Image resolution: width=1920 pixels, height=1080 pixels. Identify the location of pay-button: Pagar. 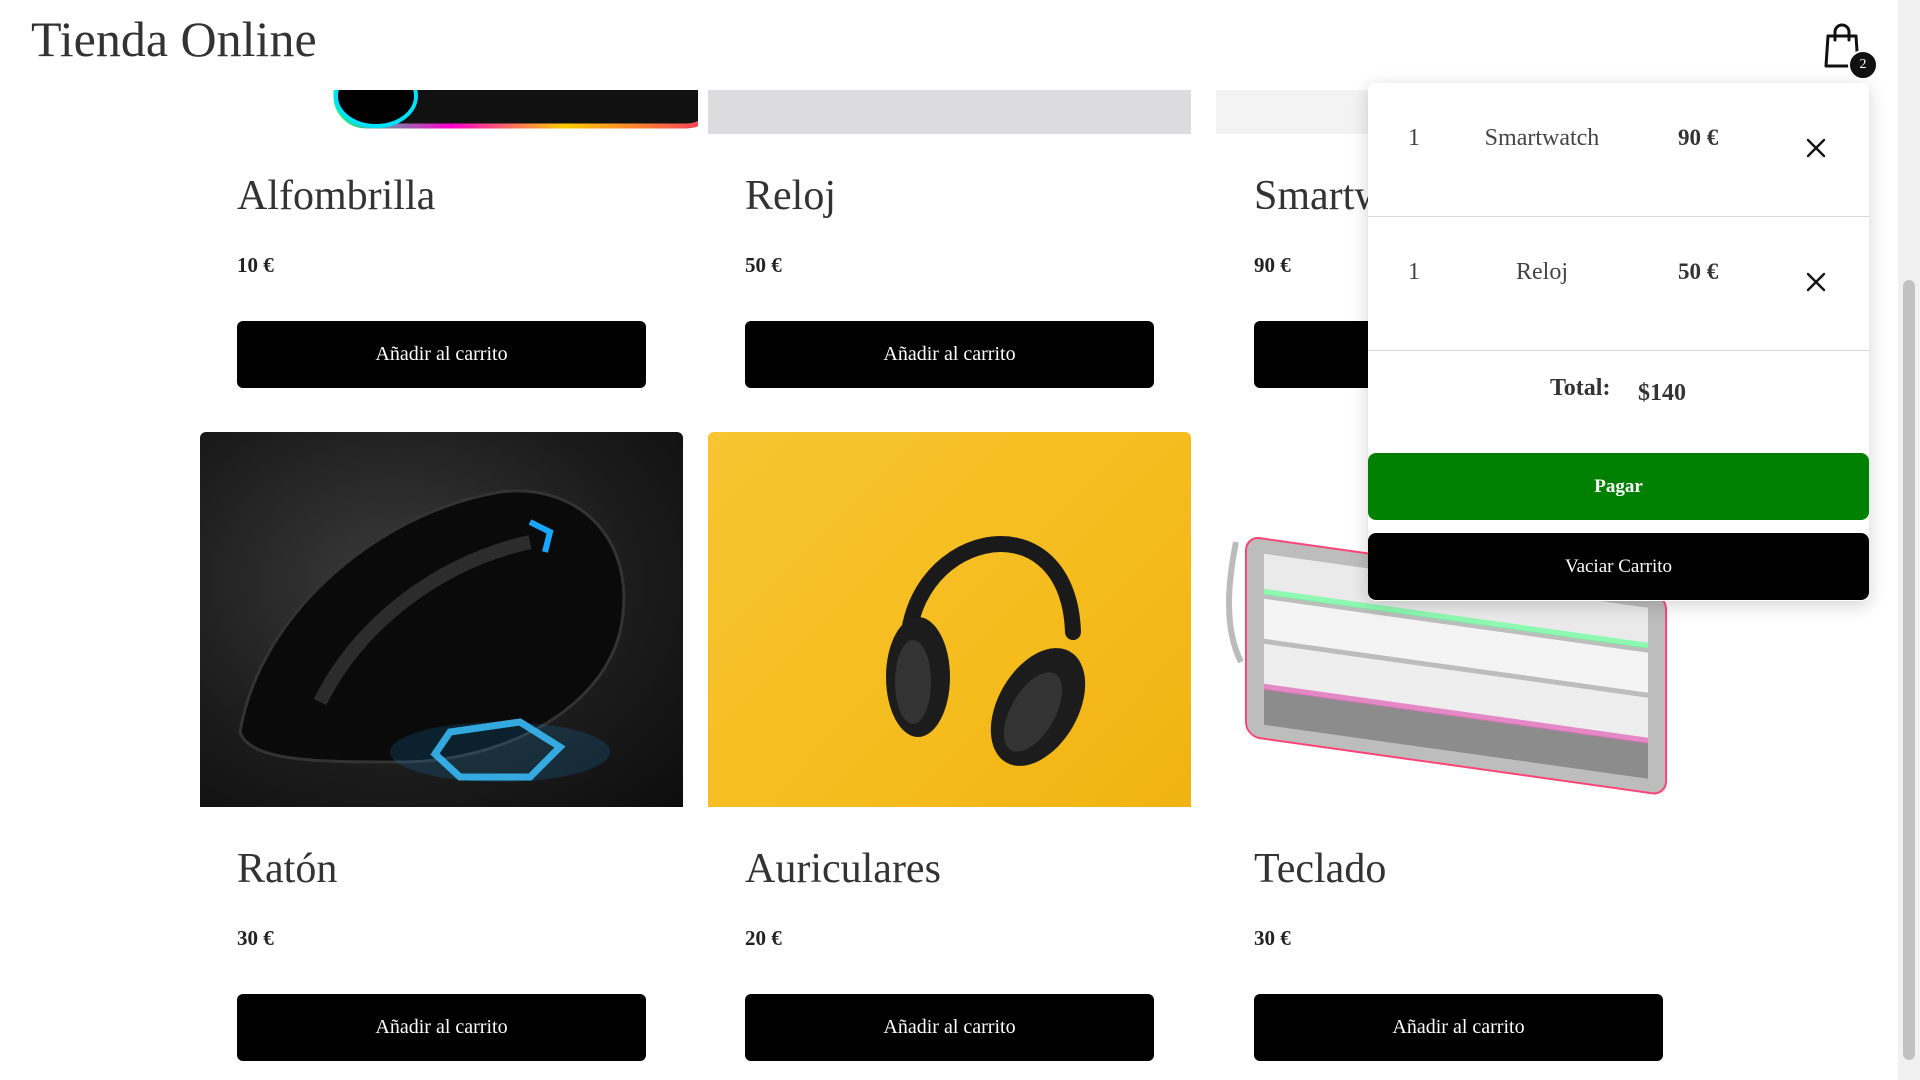
(1618, 486).